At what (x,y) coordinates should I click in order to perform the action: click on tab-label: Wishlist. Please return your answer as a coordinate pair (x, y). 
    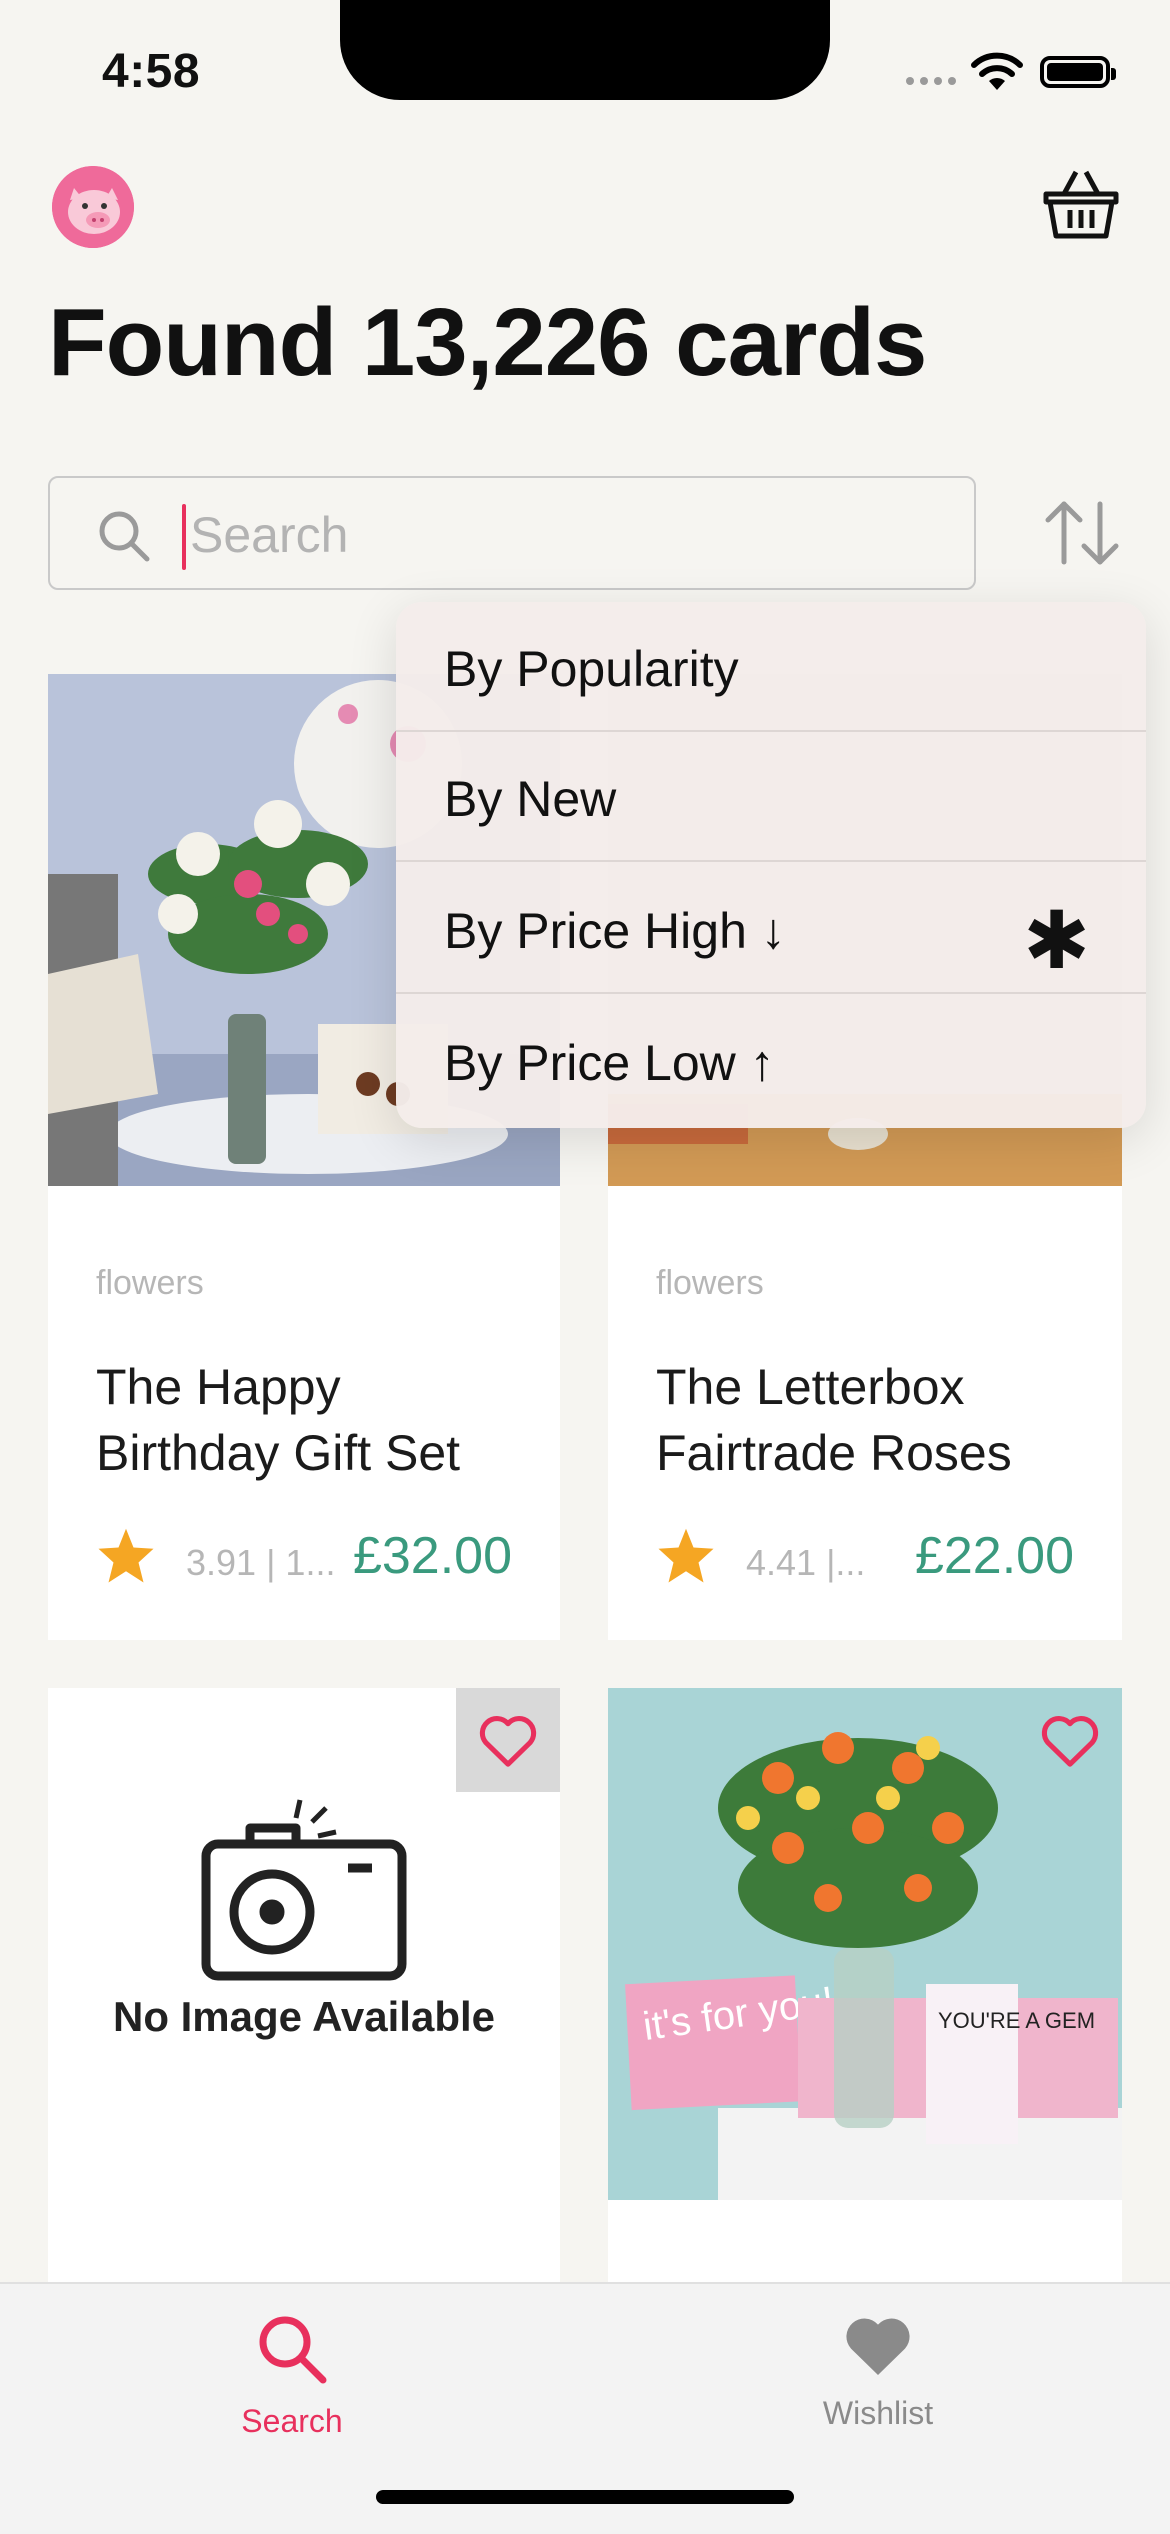
    Looking at the image, I should click on (878, 2413).